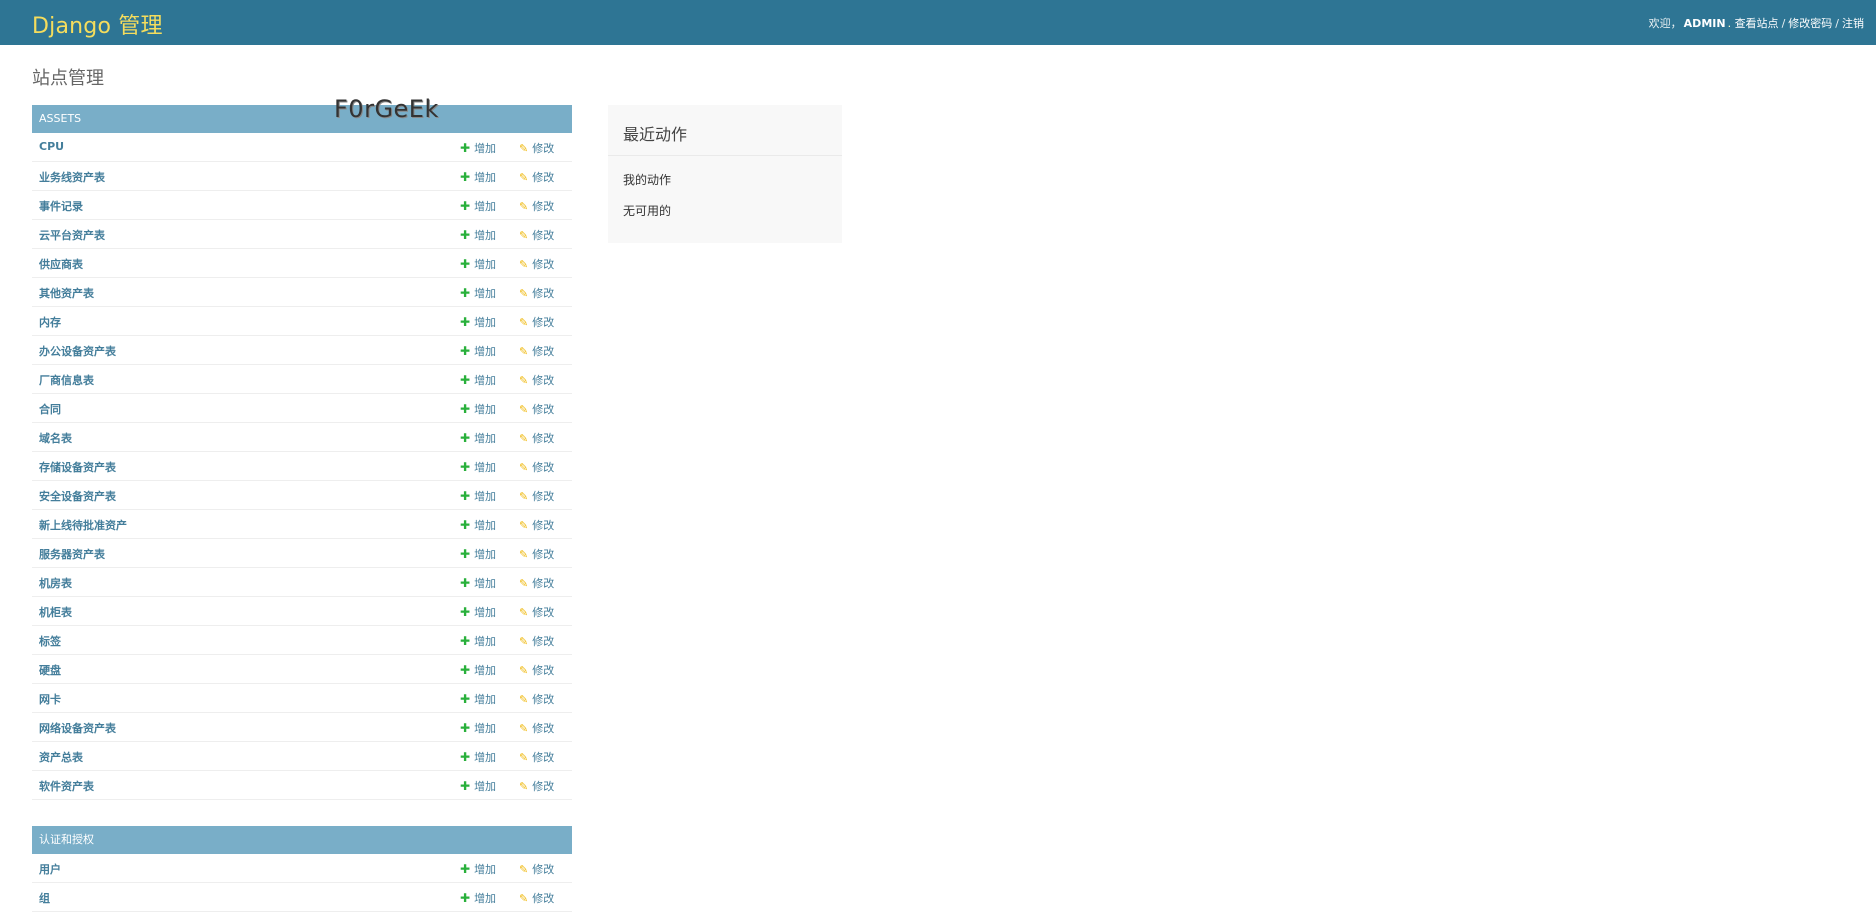 This screenshot has width=1876, height=921. Describe the element at coordinates (60, 118) in the screenshot. I see `module-caption-text: ASSETS` at that location.